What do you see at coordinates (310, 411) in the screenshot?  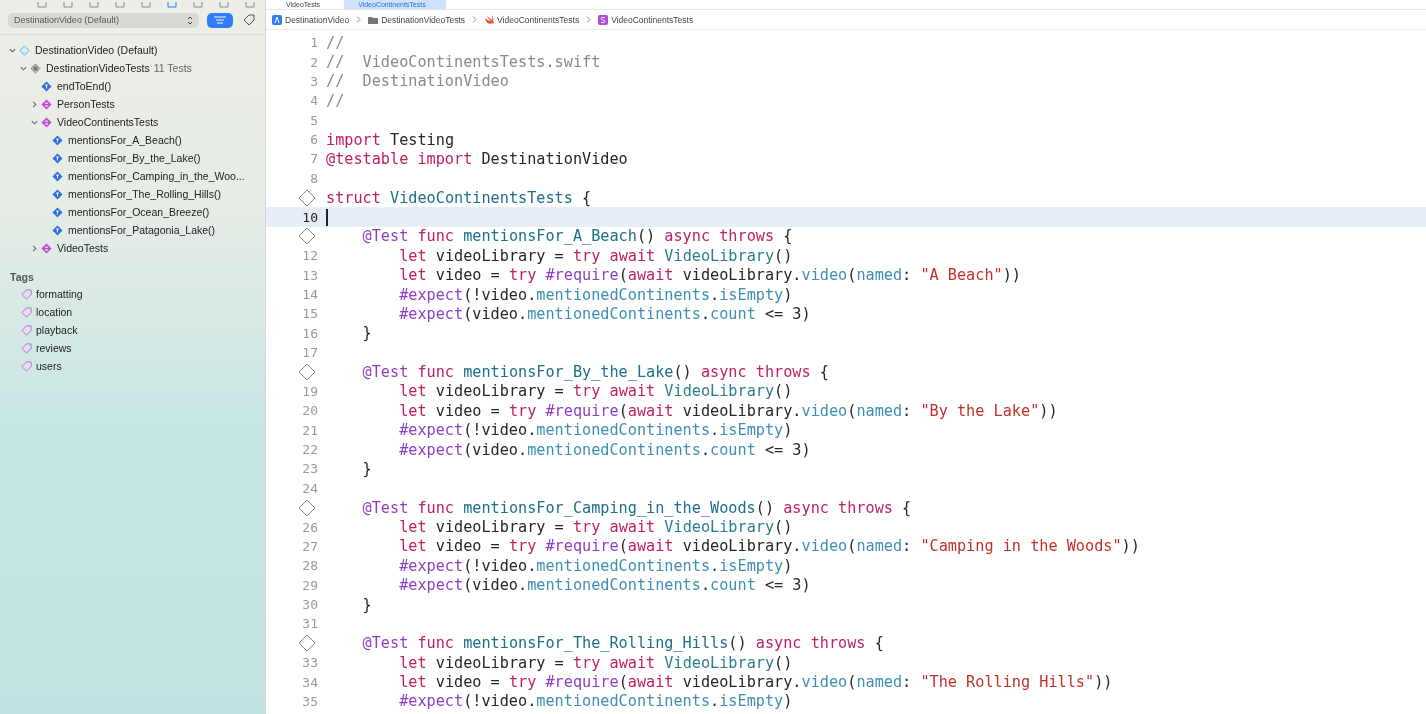 I see `line-number: 20` at bounding box center [310, 411].